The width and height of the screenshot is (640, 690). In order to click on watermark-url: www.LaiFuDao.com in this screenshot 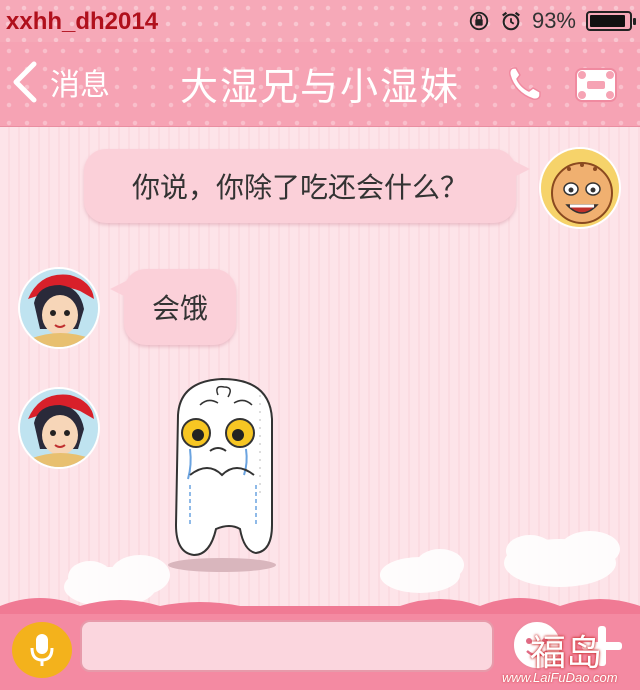, I will do `click(560, 677)`.